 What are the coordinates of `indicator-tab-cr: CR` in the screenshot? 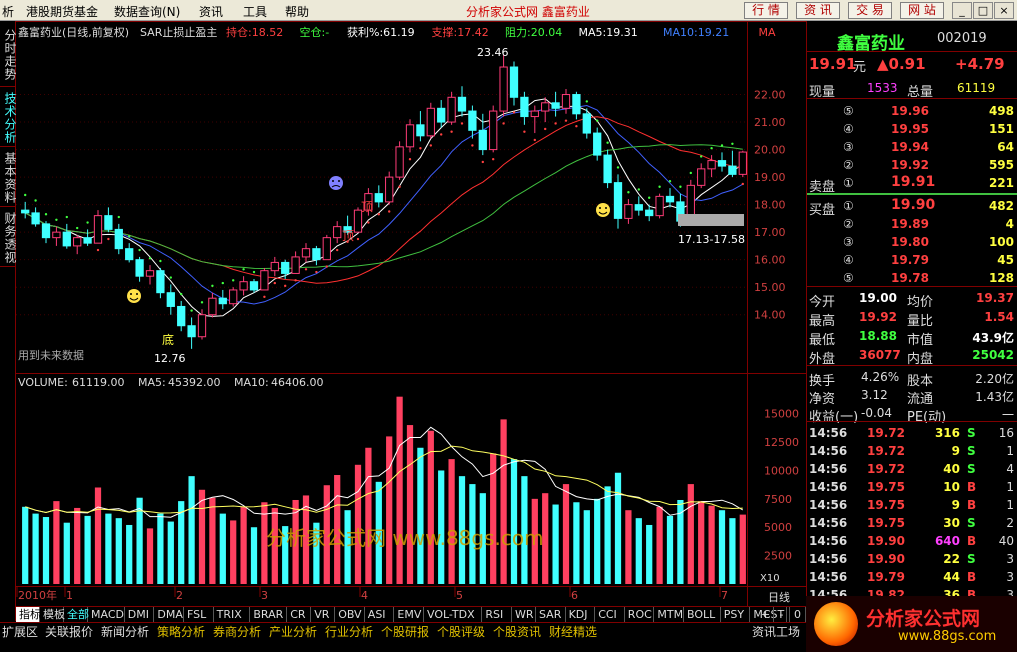 It's located at (299, 615).